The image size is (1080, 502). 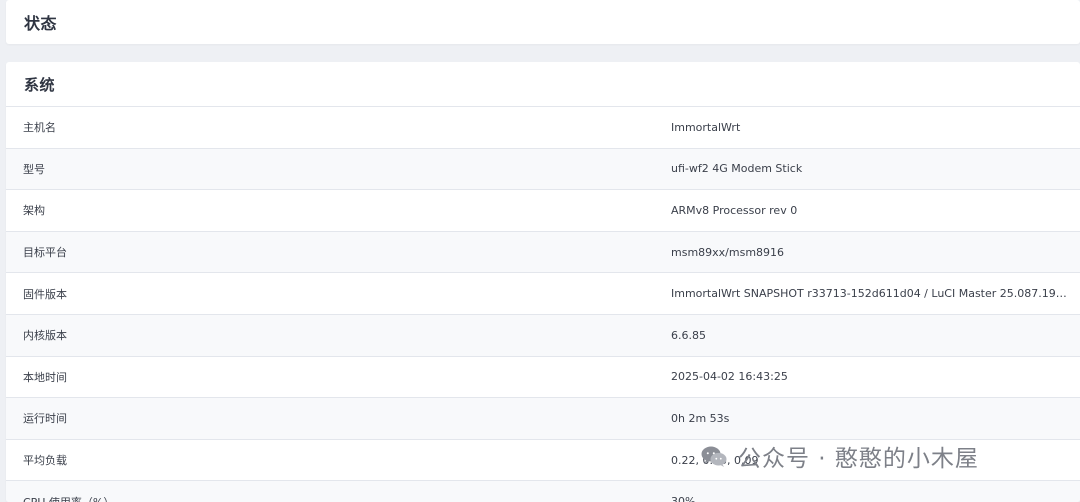 I want to click on architecture-value: ARMv8 Processor rev 0, so click(x=875, y=210).